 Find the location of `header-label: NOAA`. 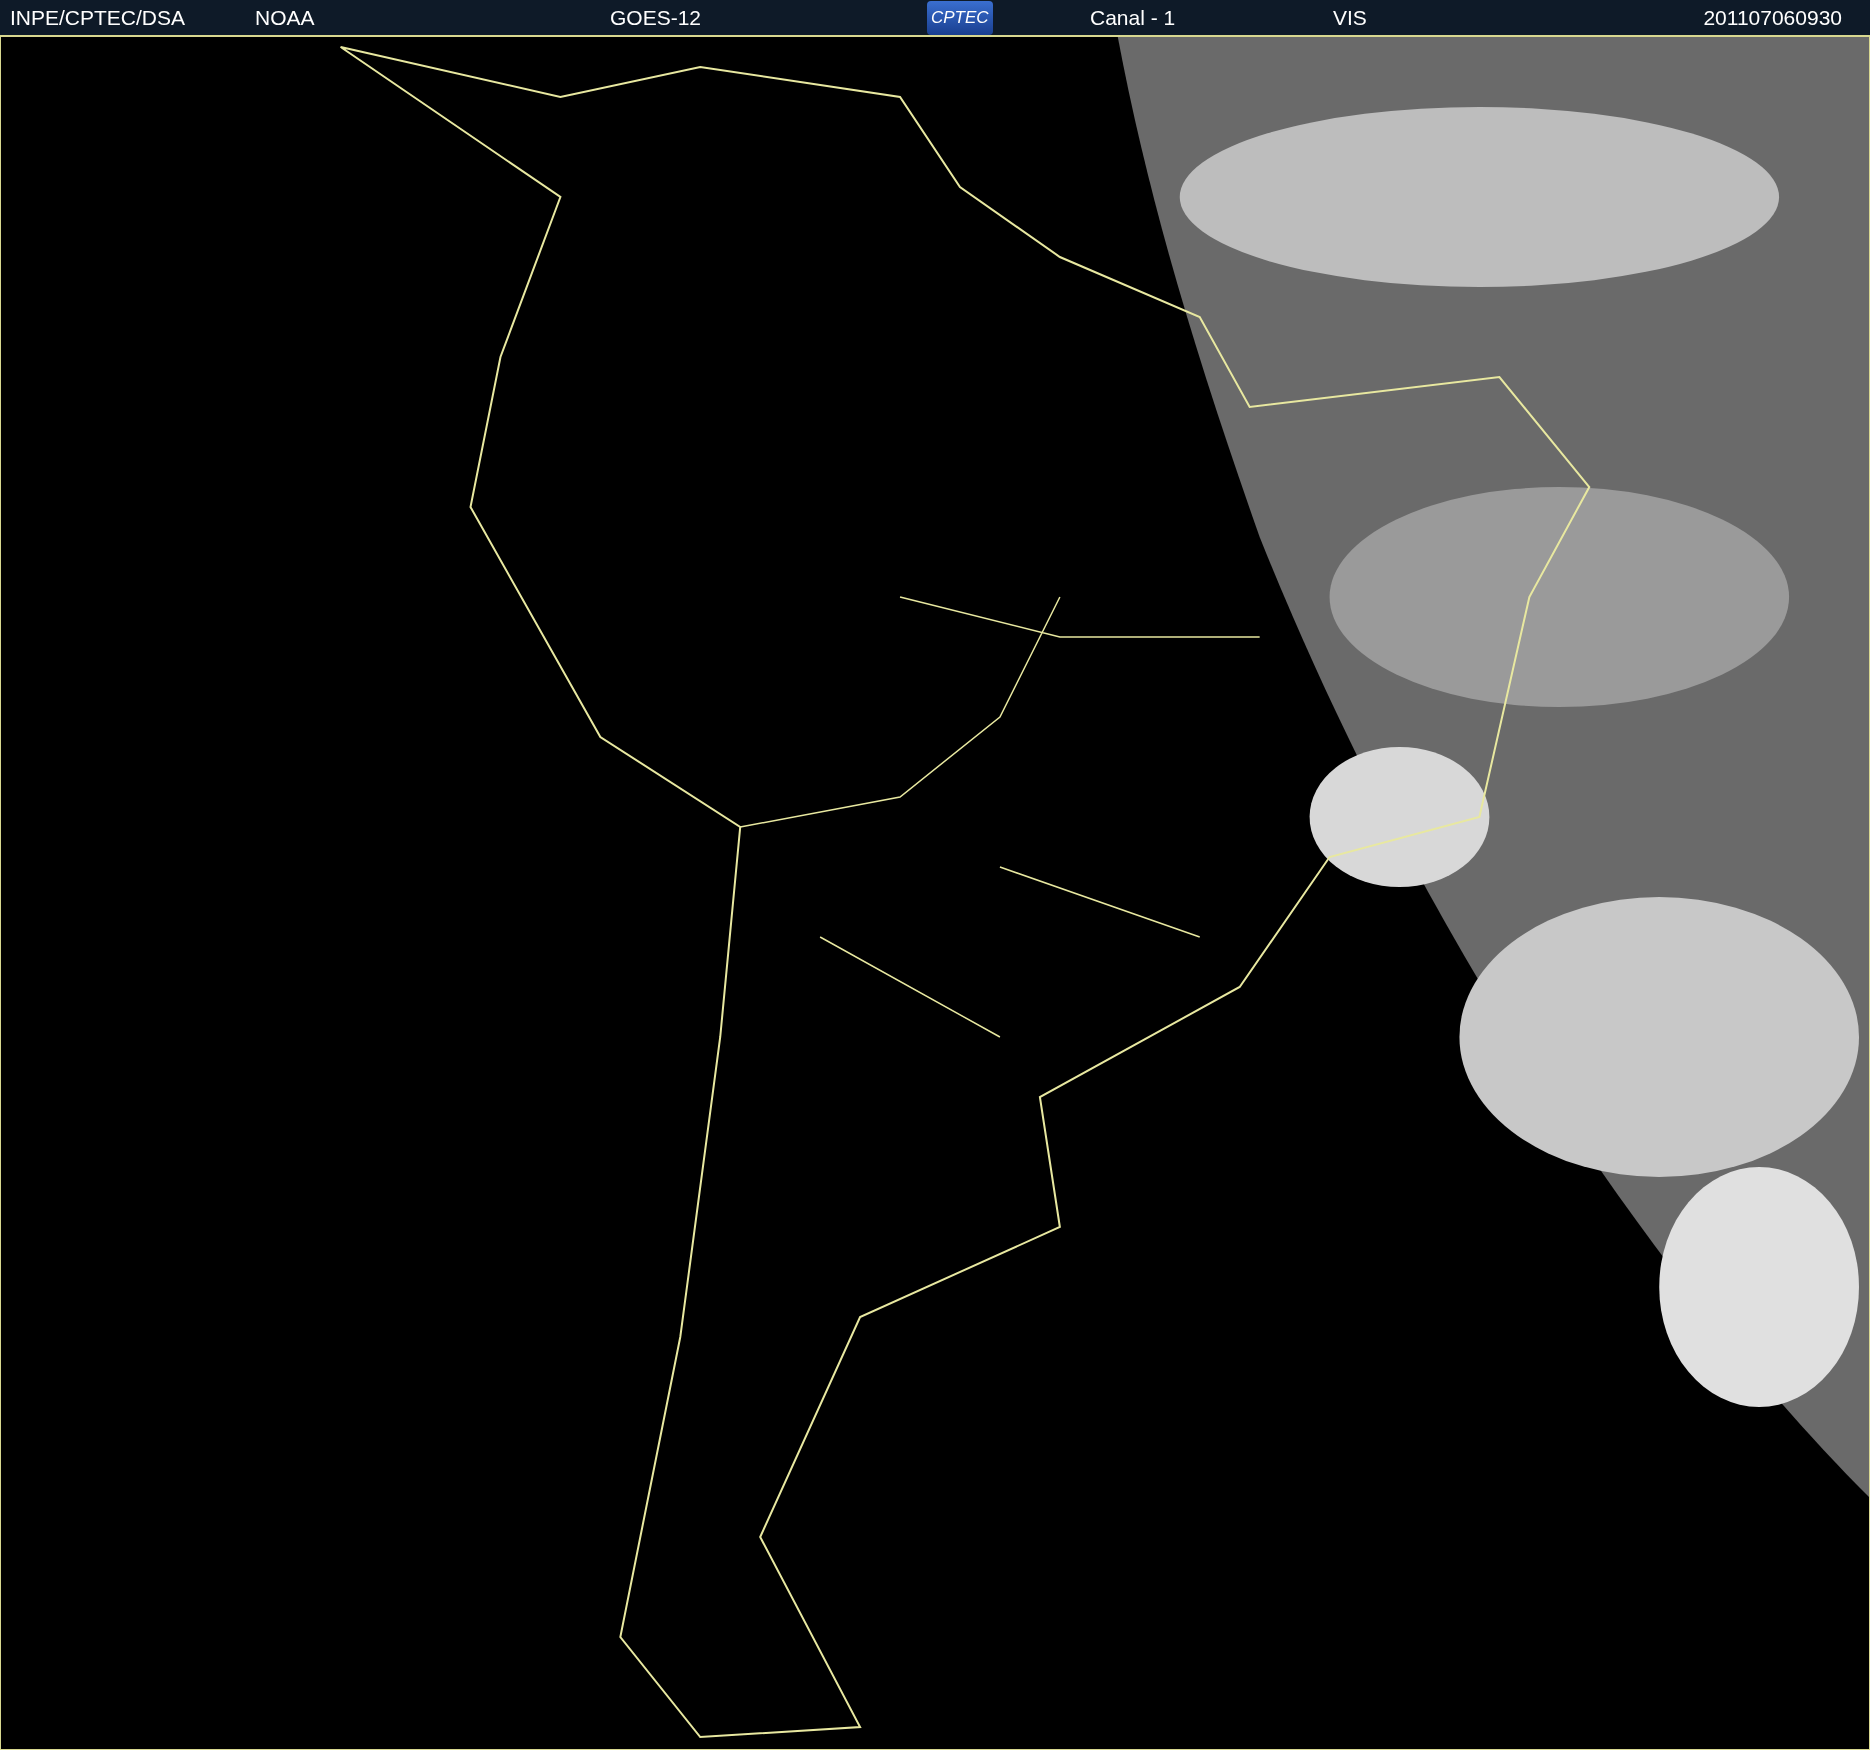

header-label: NOAA is located at coordinates (285, 17).